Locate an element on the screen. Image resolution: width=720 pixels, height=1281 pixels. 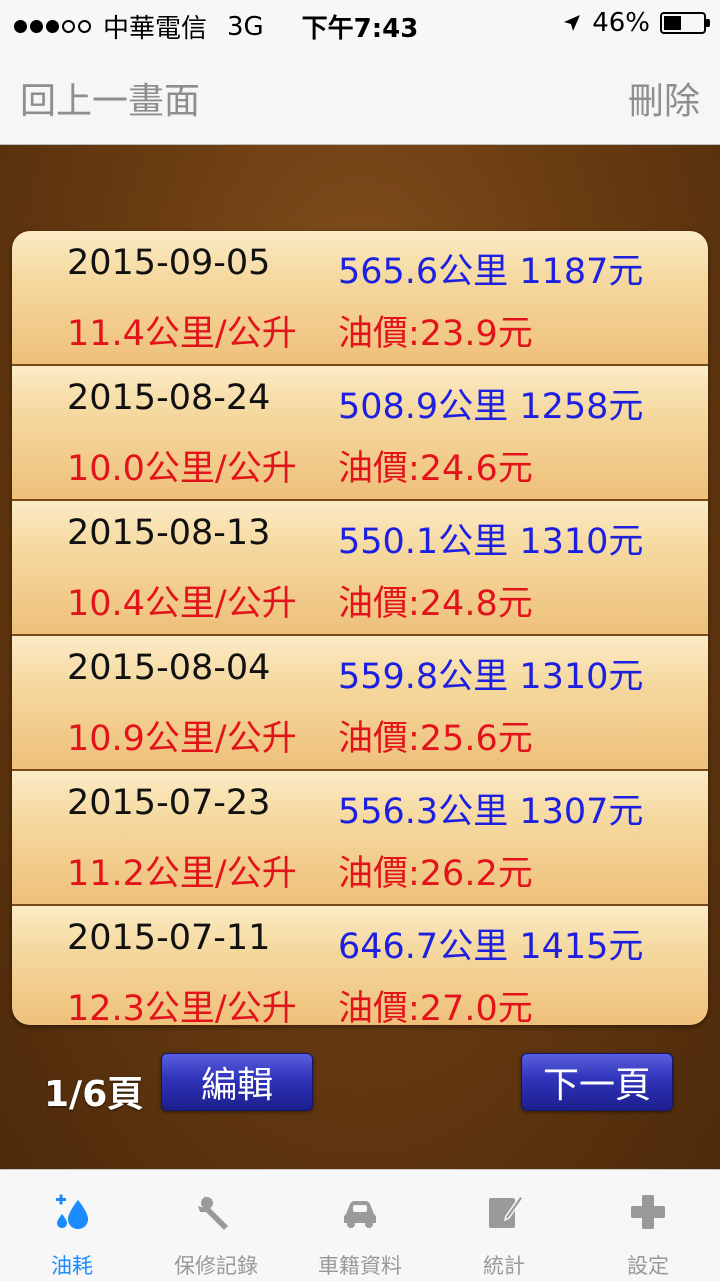
location-arrow-icon is located at coordinates (572, 23).